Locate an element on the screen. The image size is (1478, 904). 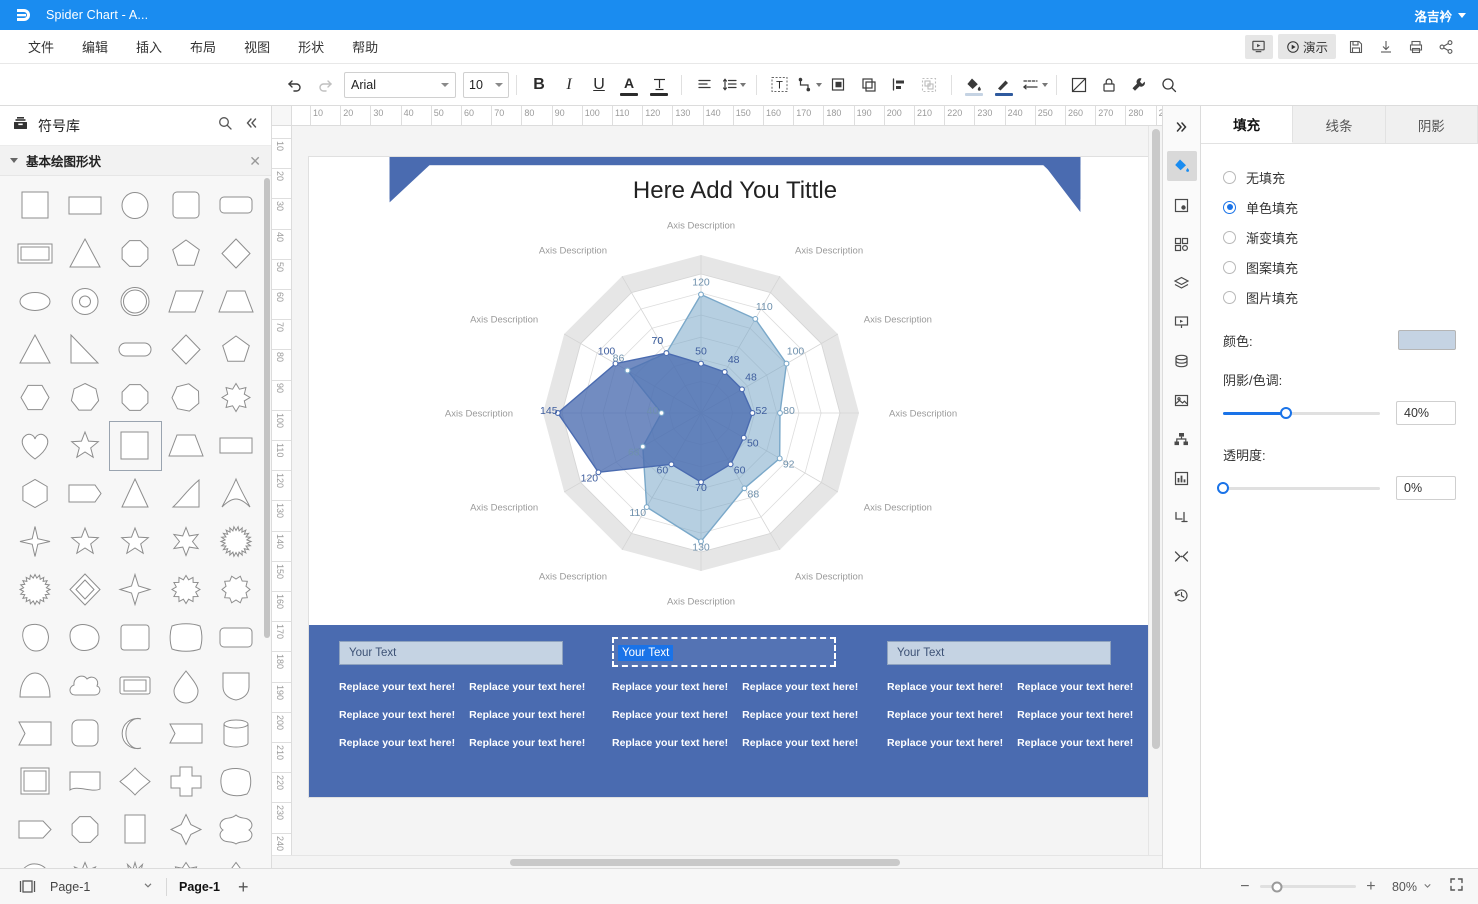
shape-item-hexagon is located at coordinates (35, 398).